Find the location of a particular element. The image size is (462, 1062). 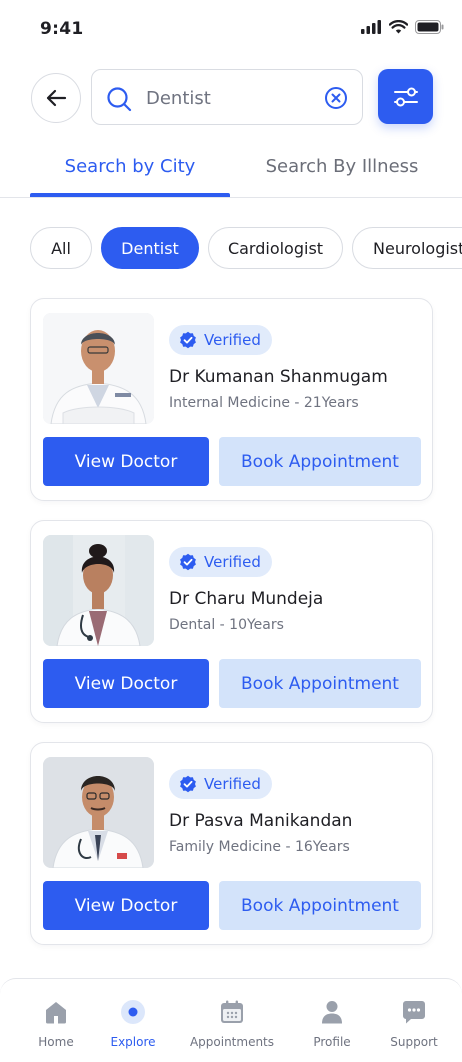

nav-item-appointments: Appointments is located at coordinates (232, 1023).